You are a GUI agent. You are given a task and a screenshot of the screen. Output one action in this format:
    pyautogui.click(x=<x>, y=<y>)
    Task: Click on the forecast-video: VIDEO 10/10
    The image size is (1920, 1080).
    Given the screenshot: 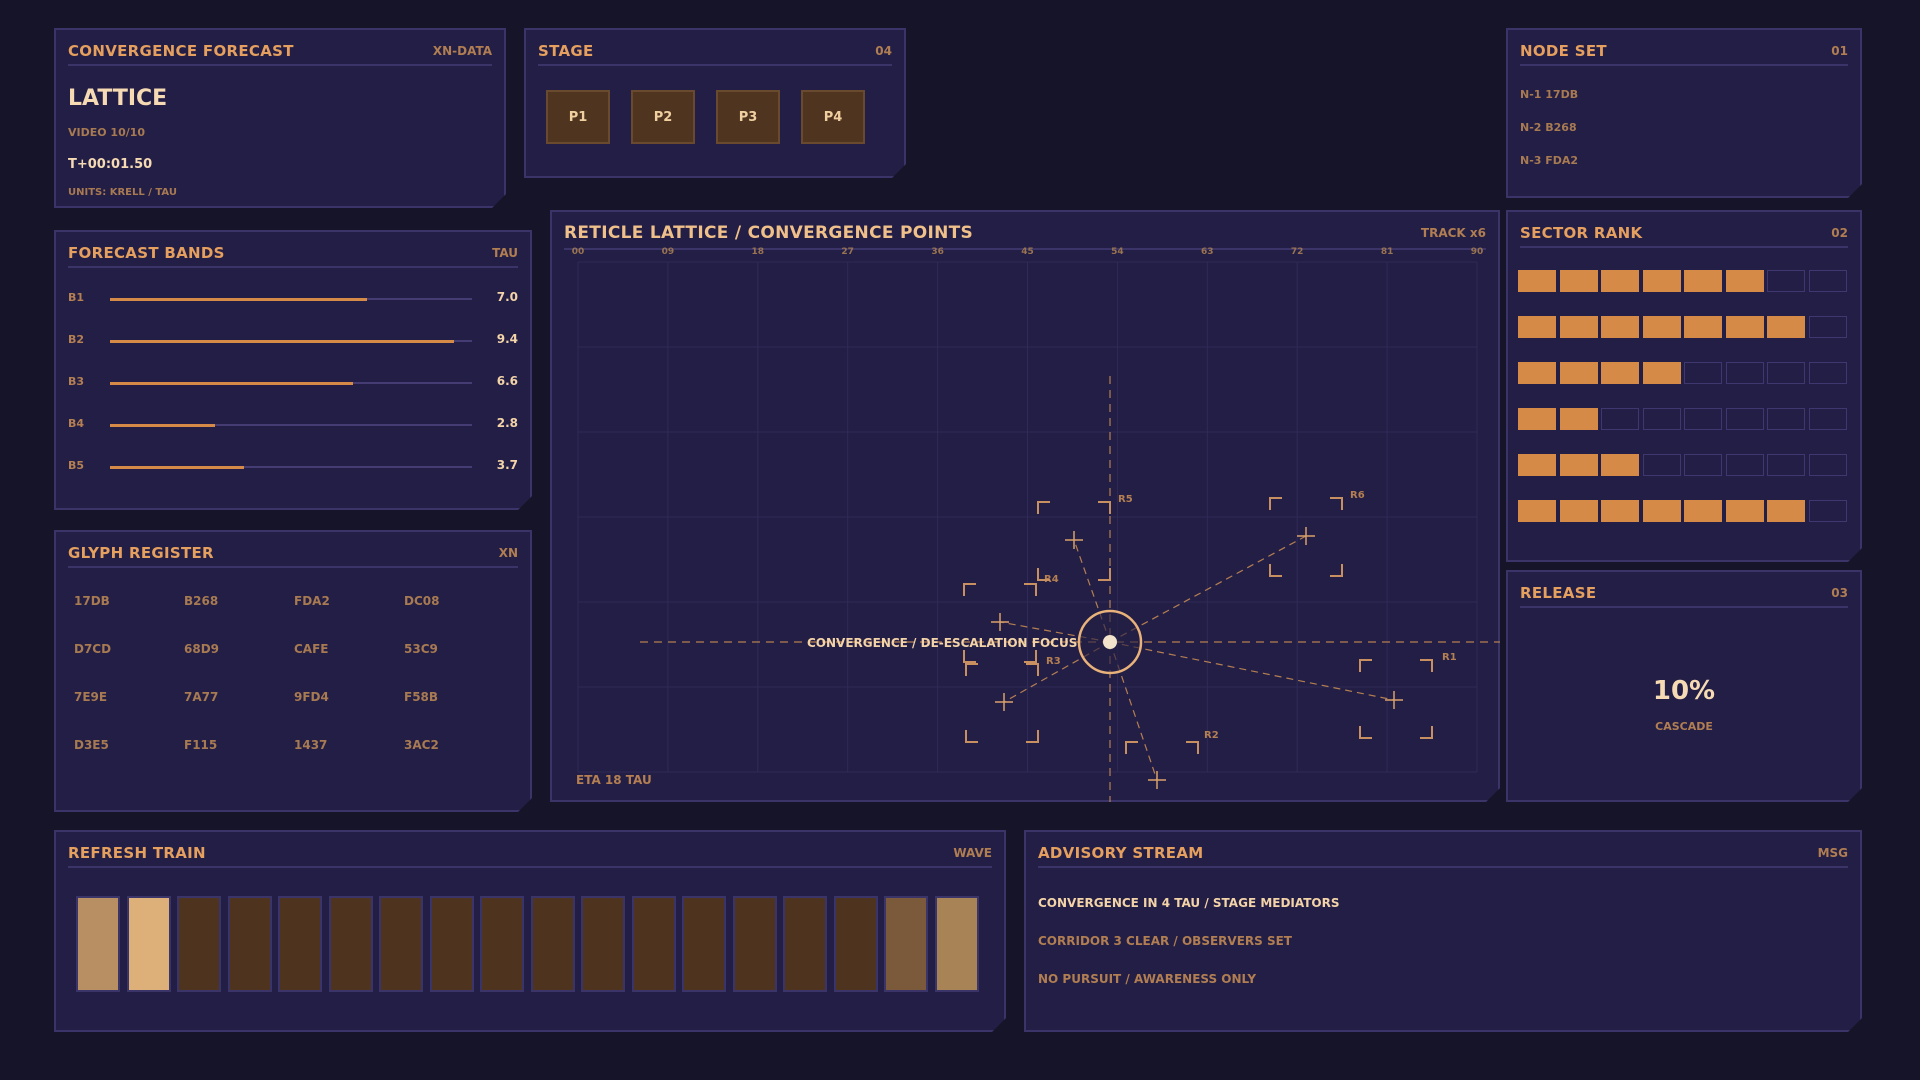 What is the action you would take?
    pyautogui.click(x=107, y=132)
    